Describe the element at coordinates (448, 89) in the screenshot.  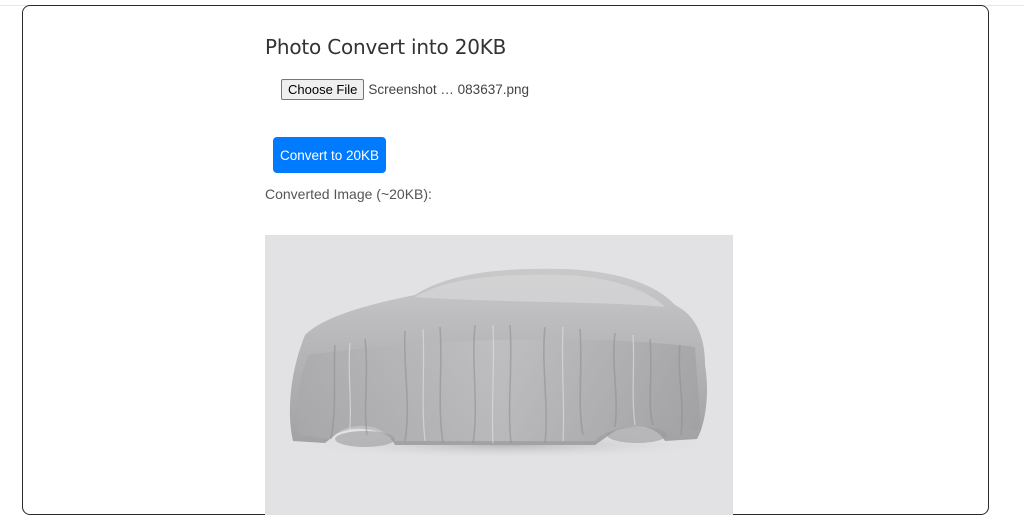
I see `selected-file-name: Screenshot … 083637.png` at that location.